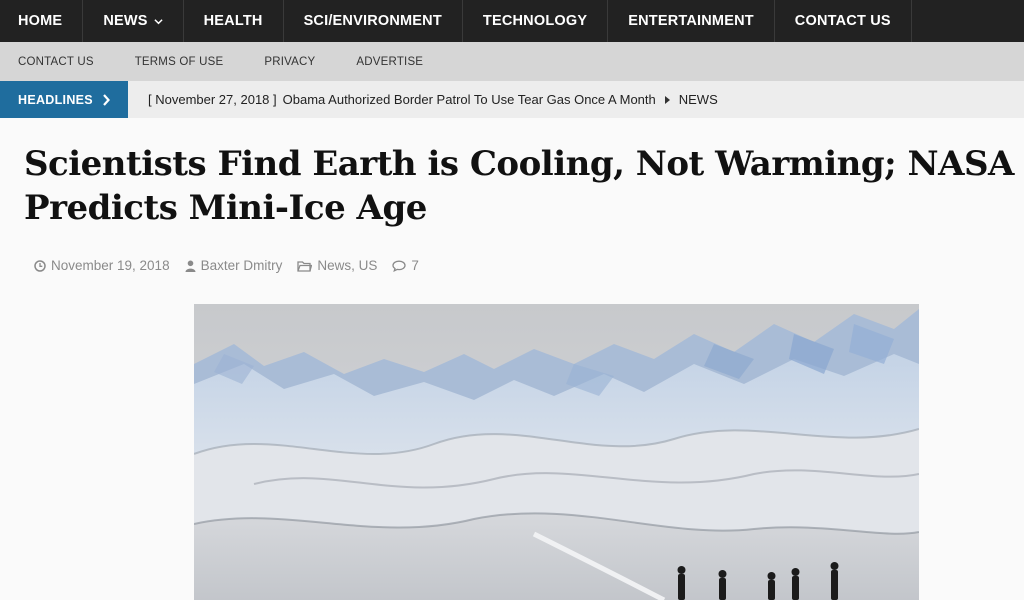 This screenshot has width=1024, height=600. What do you see at coordinates (106, 99) in the screenshot?
I see `chevron-right-icon` at bounding box center [106, 99].